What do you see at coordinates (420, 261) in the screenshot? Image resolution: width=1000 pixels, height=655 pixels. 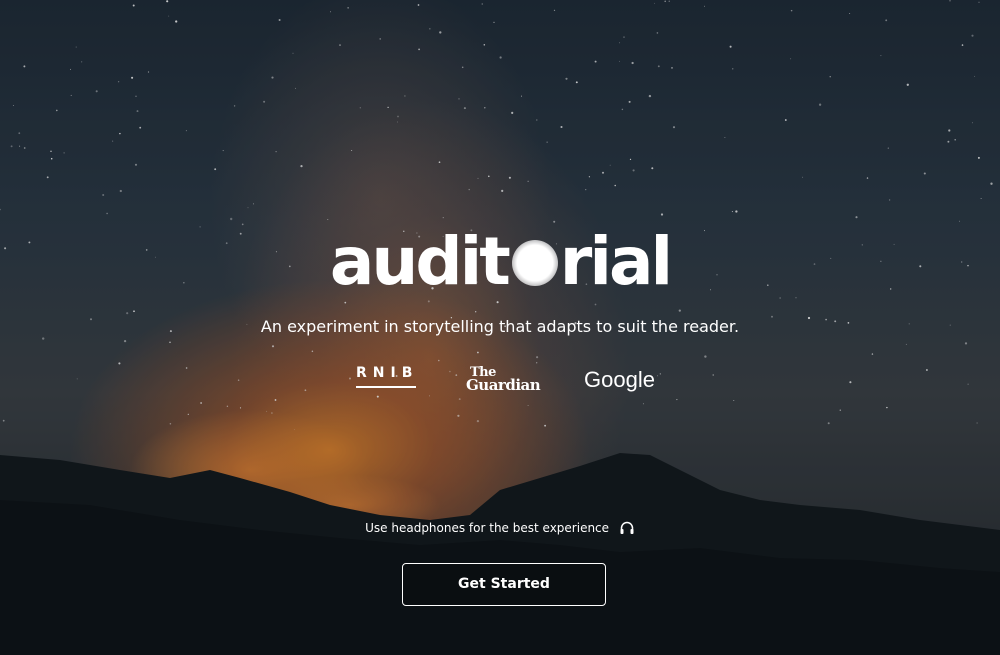 I see `logo-text-start: audit` at bounding box center [420, 261].